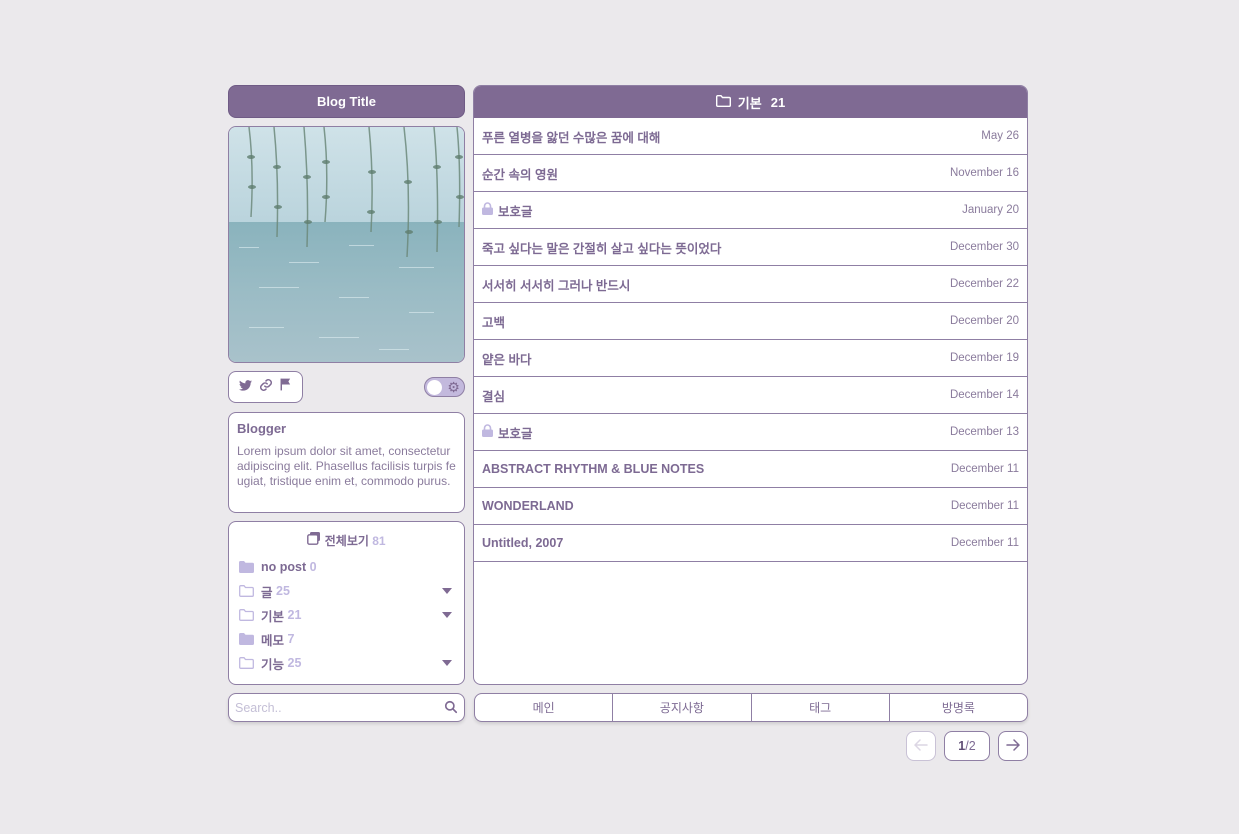 The width and height of the screenshot is (1239, 834). I want to click on category-label: 글, so click(267, 592).